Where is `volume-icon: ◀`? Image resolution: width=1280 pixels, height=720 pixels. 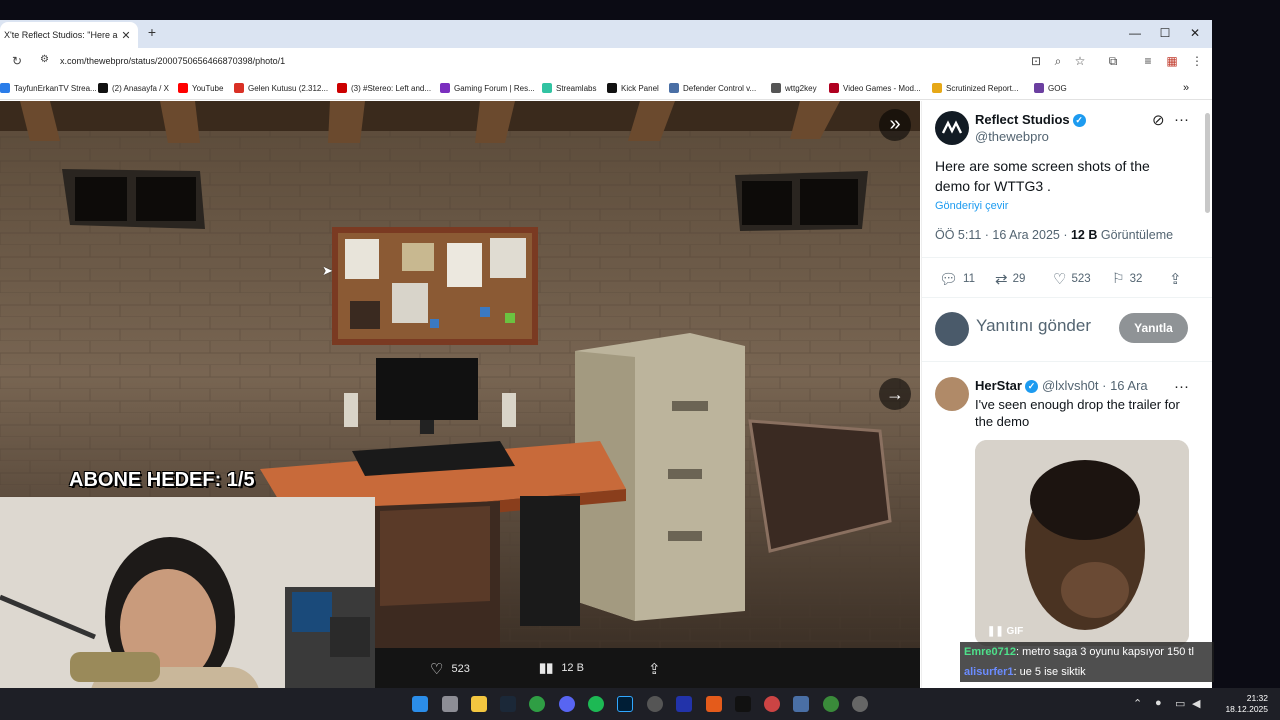
volume-icon: ◀ is located at coordinates (1196, 703).